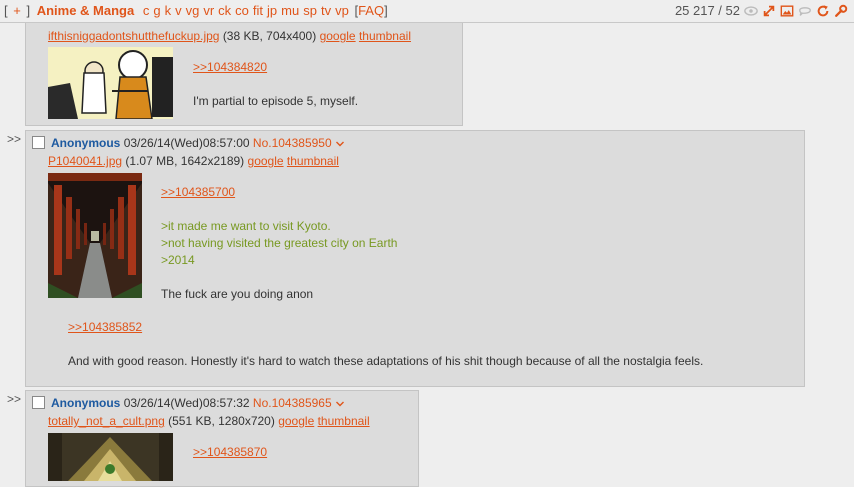 The width and height of the screenshot is (854, 487). I want to click on board-link-jp: jp, so click(272, 10).